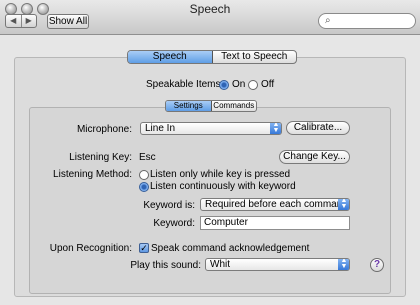 The image size is (420, 305). Describe the element at coordinates (144, 187) in the screenshot. I see `listen-continuously-radio` at that location.